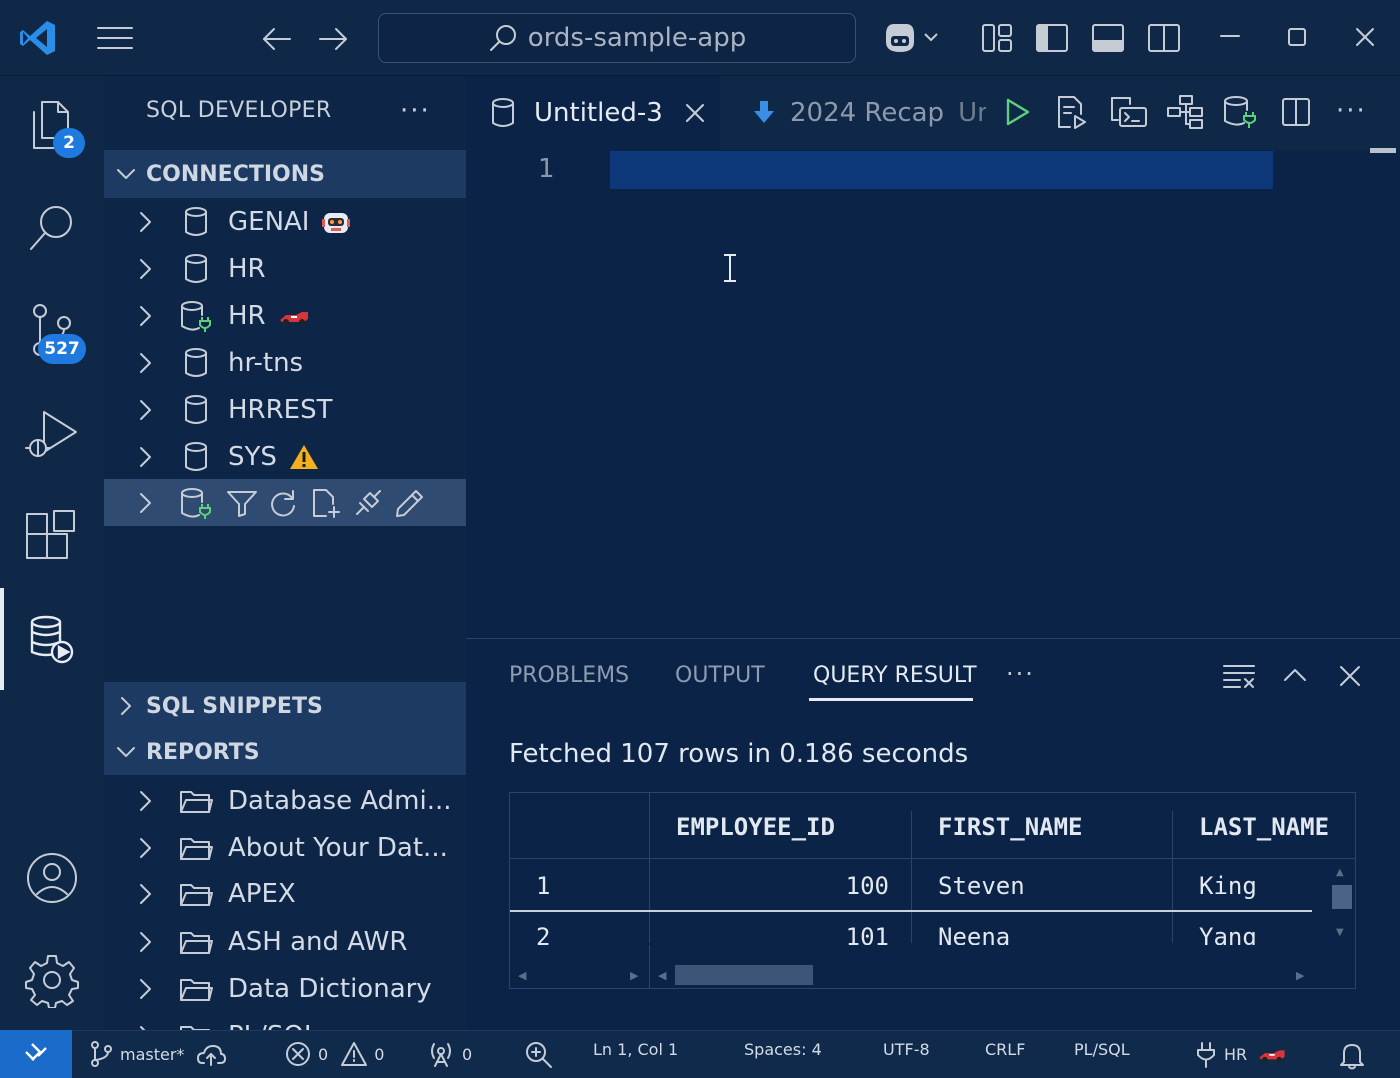  I want to click on connection-item-genai: GENAI, so click(285, 221).